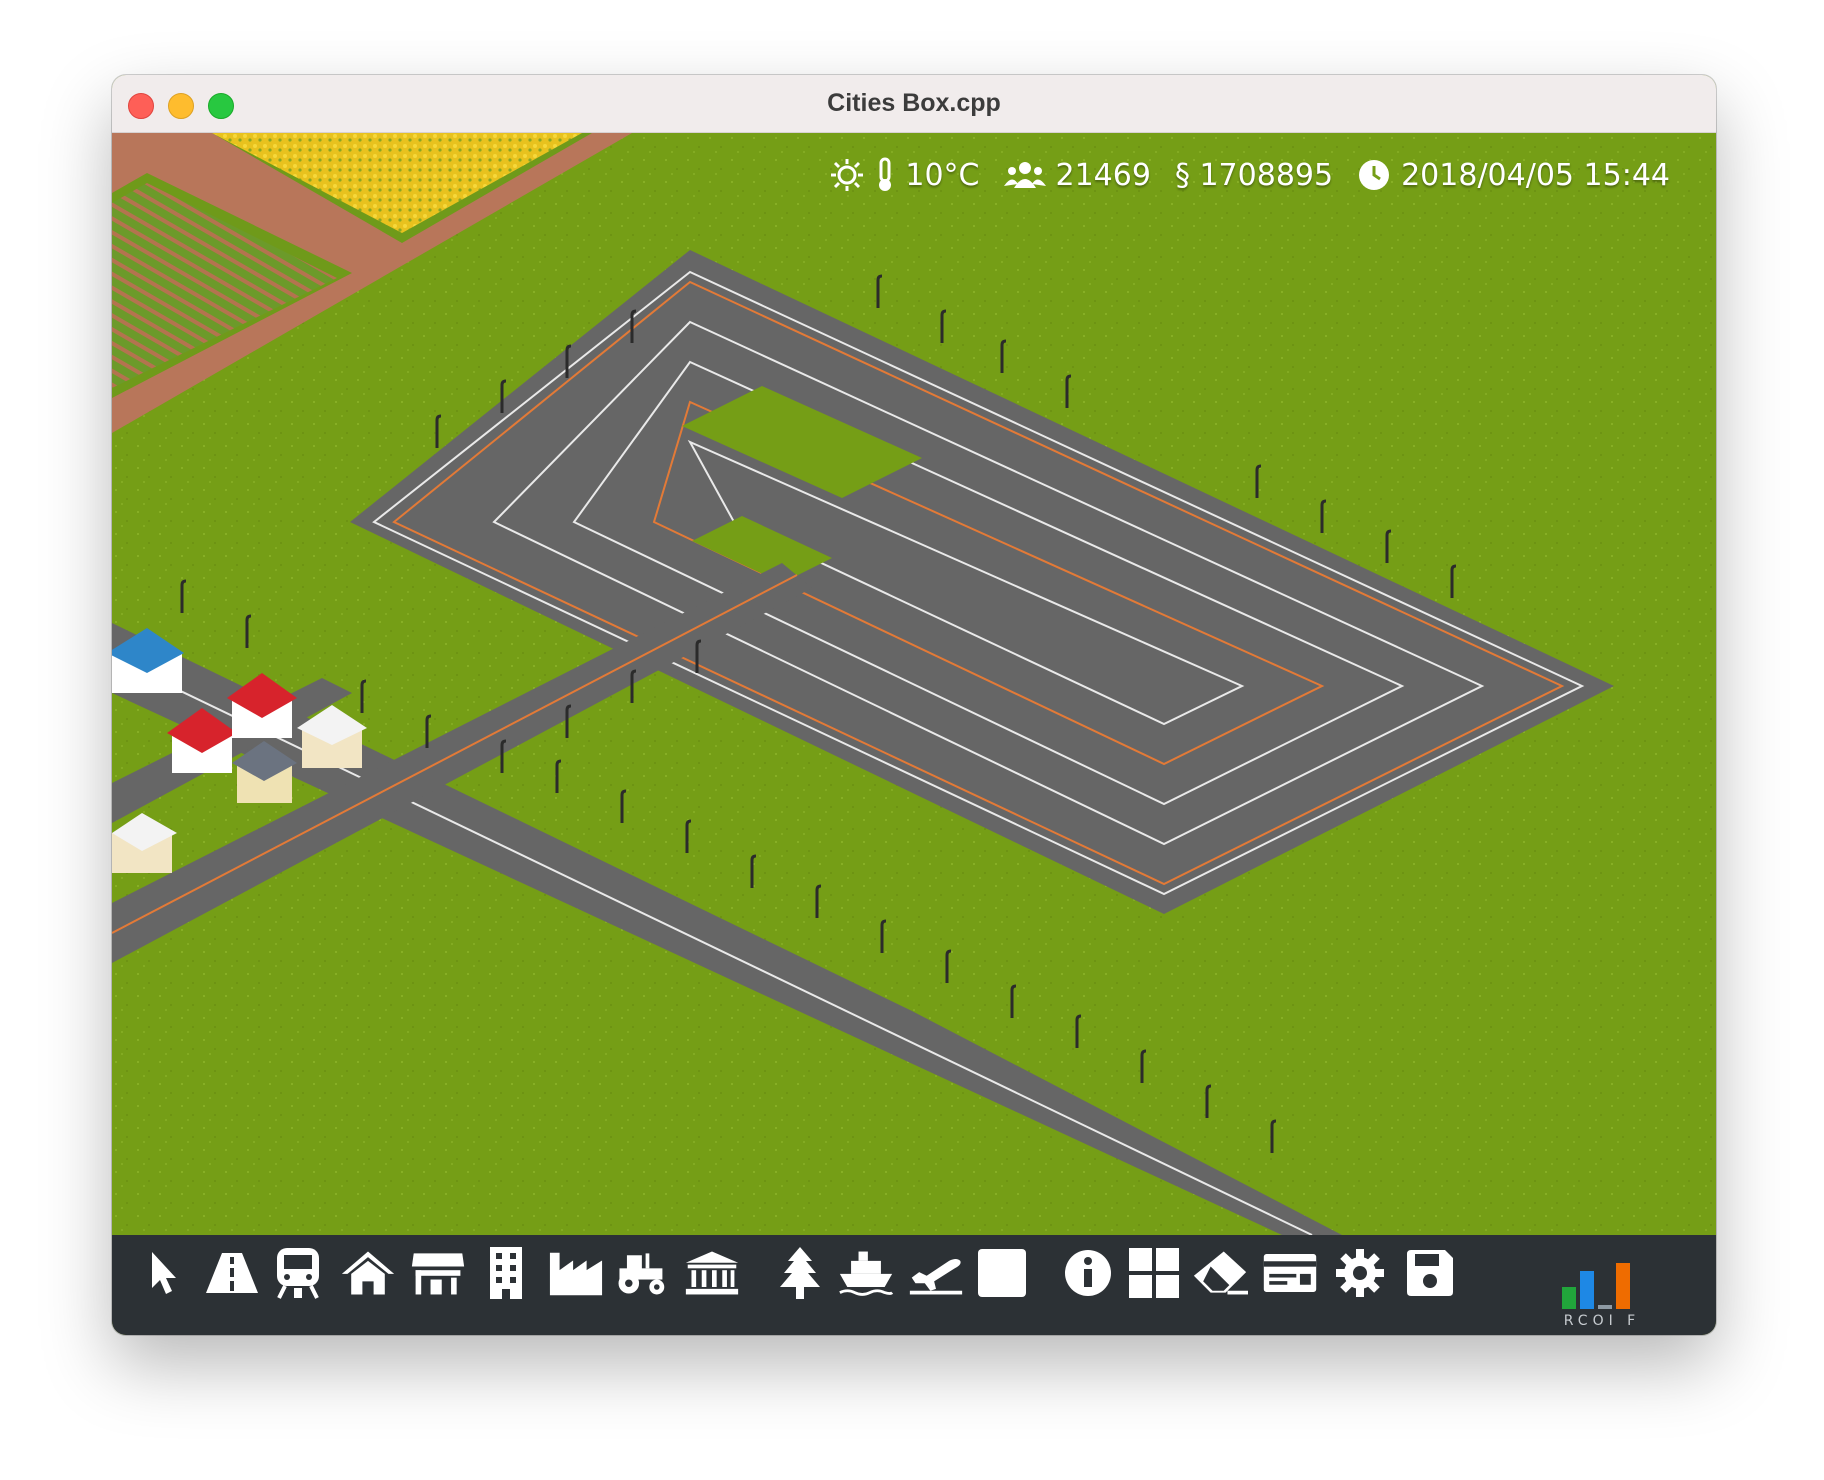  I want to click on settings-tool, so click(1360, 1273).